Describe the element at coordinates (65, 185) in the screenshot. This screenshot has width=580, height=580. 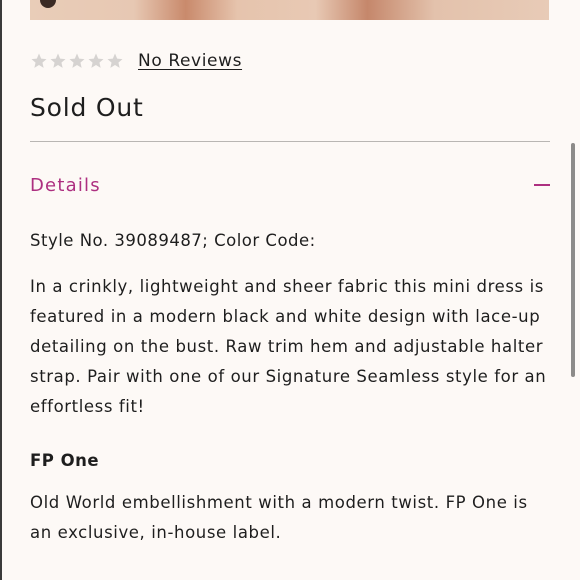
I see `details-title: Details` at that location.